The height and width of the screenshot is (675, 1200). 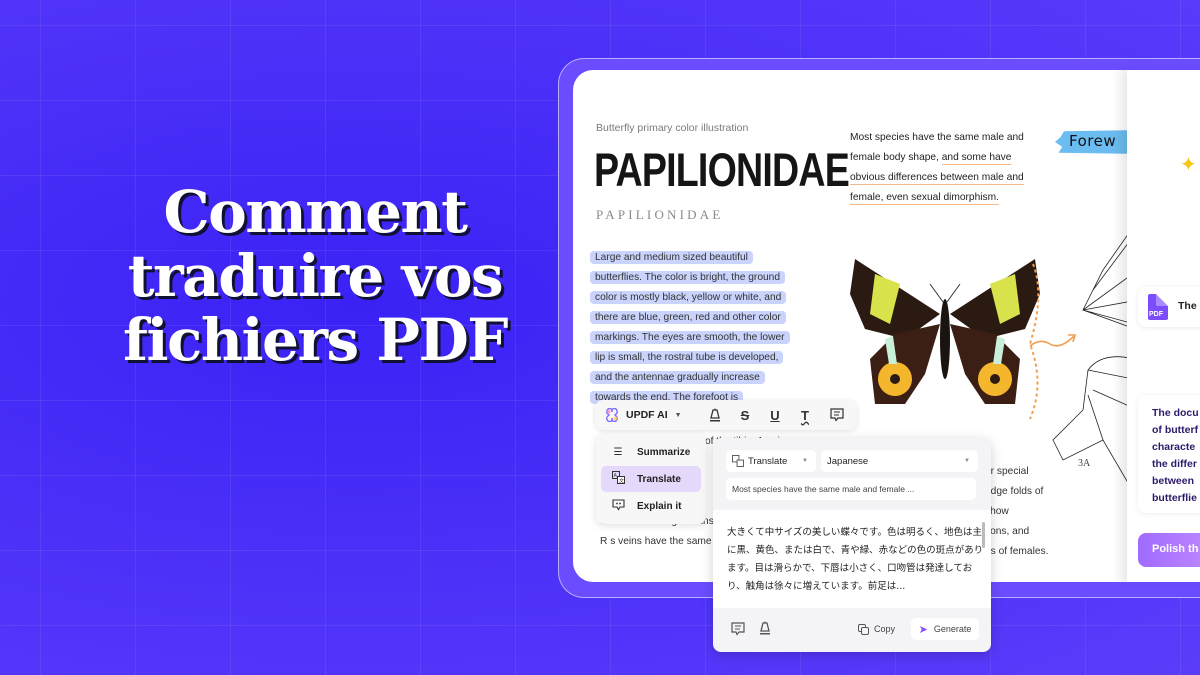 What do you see at coordinates (1053, 340) in the screenshot?
I see `curved-arrow-icon` at bounding box center [1053, 340].